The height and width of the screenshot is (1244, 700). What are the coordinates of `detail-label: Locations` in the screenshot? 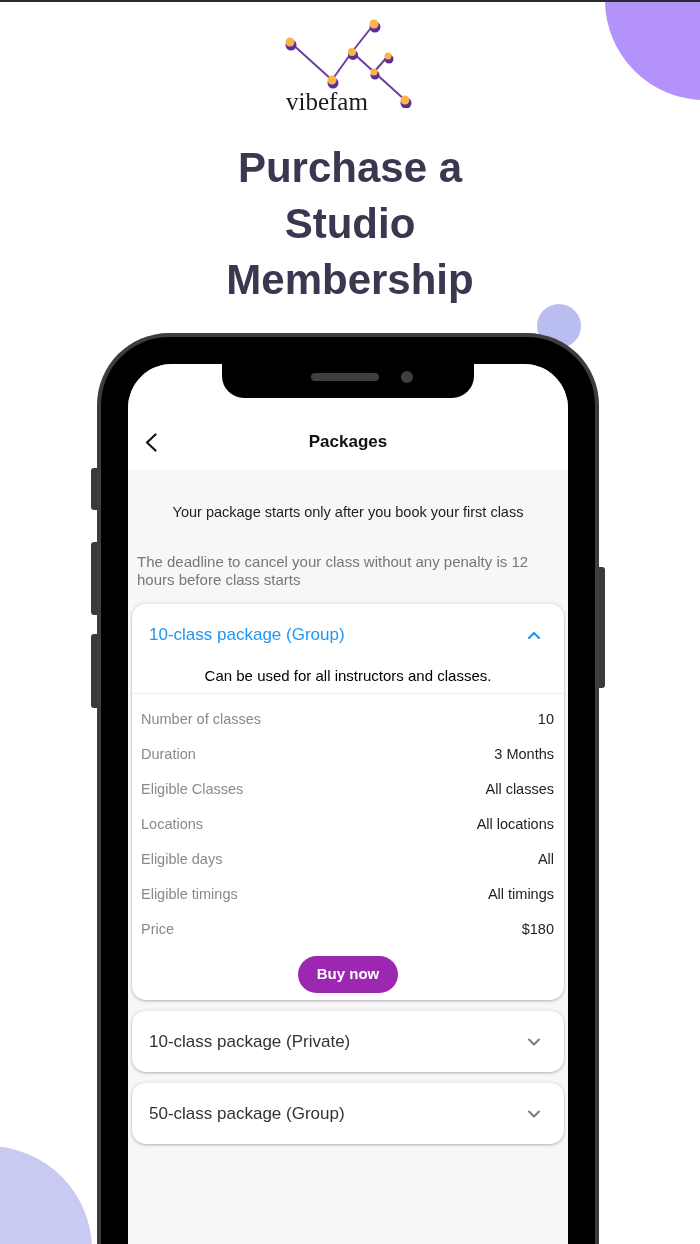 It's located at (172, 824).